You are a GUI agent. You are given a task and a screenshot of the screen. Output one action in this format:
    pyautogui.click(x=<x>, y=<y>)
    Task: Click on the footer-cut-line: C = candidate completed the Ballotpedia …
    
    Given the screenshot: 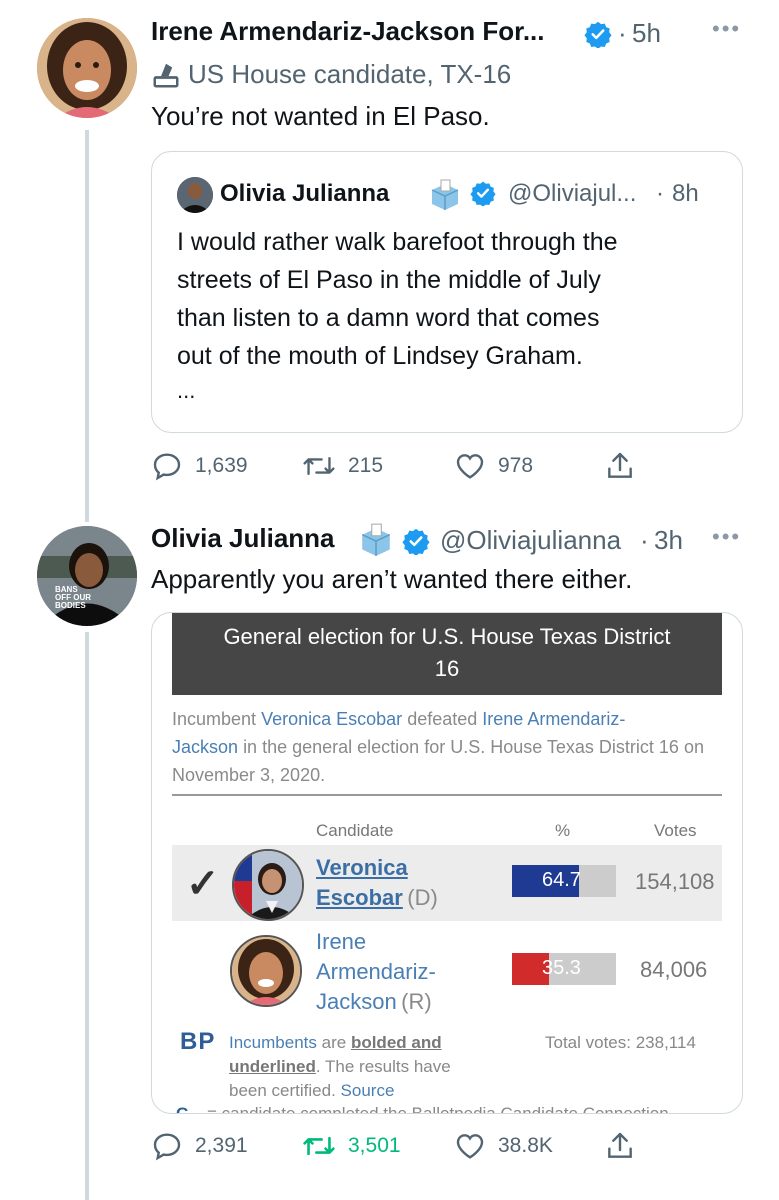 What is the action you would take?
    pyautogui.click(x=422, y=1108)
    